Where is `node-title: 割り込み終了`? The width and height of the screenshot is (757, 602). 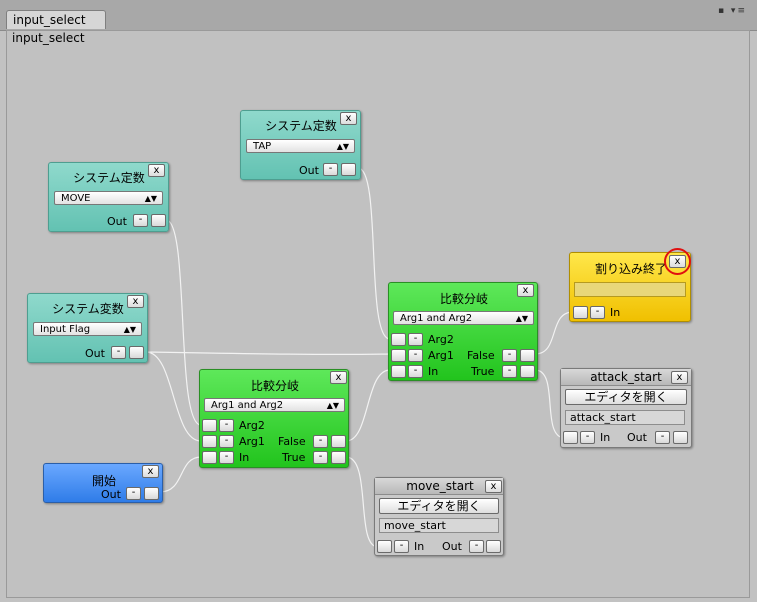
node-title: 割り込み終了 is located at coordinates (630, 269).